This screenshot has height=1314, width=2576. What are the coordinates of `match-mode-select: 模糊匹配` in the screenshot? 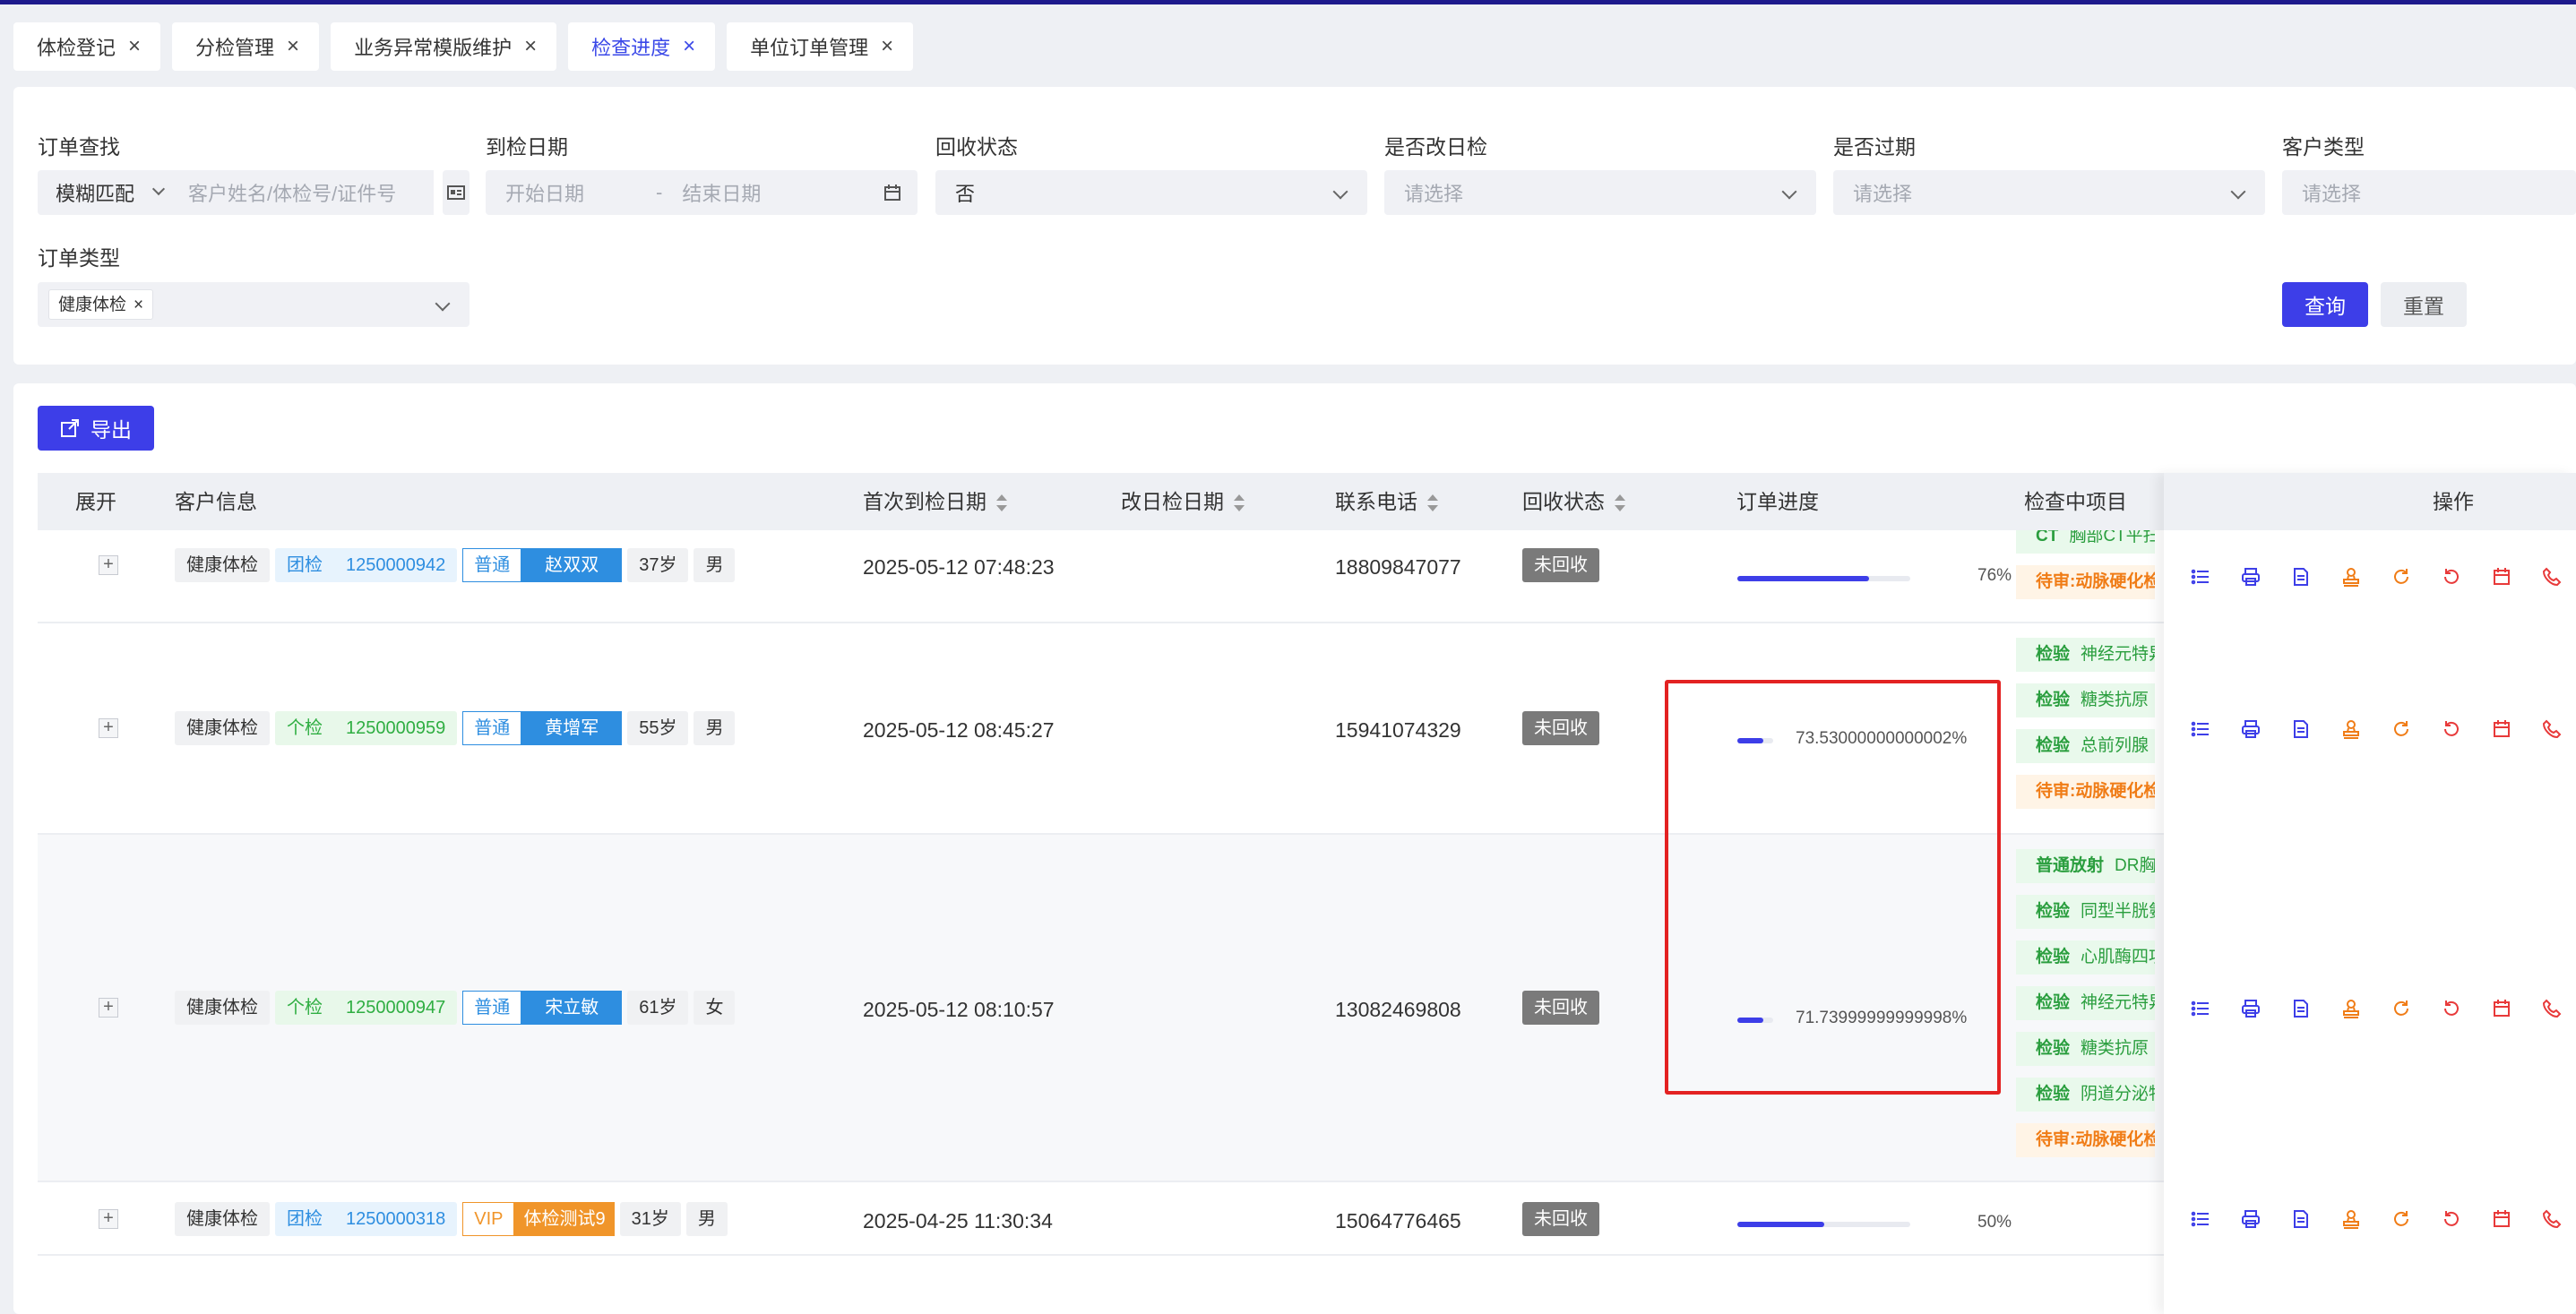 It's located at (109, 192).